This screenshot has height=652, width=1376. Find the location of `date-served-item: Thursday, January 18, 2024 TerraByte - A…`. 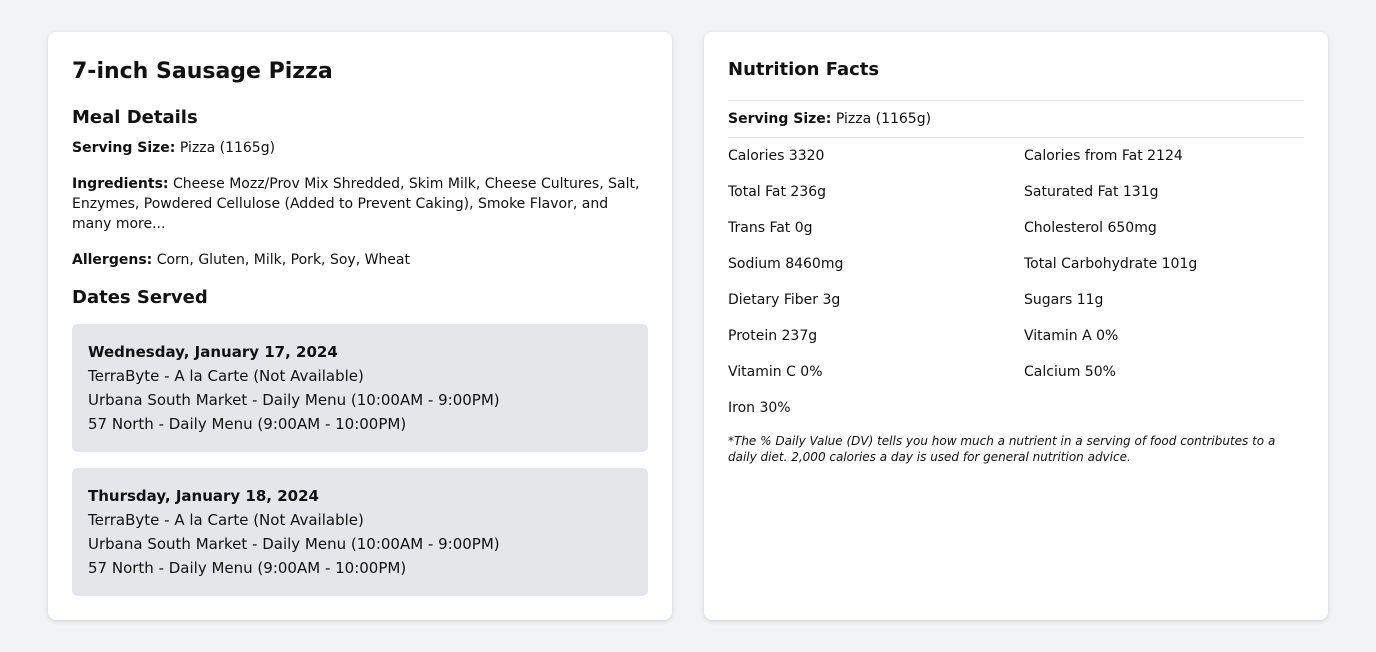

date-served-item: Thursday, January 18, 2024 TerraByte - A… is located at coordinates (360, 532).